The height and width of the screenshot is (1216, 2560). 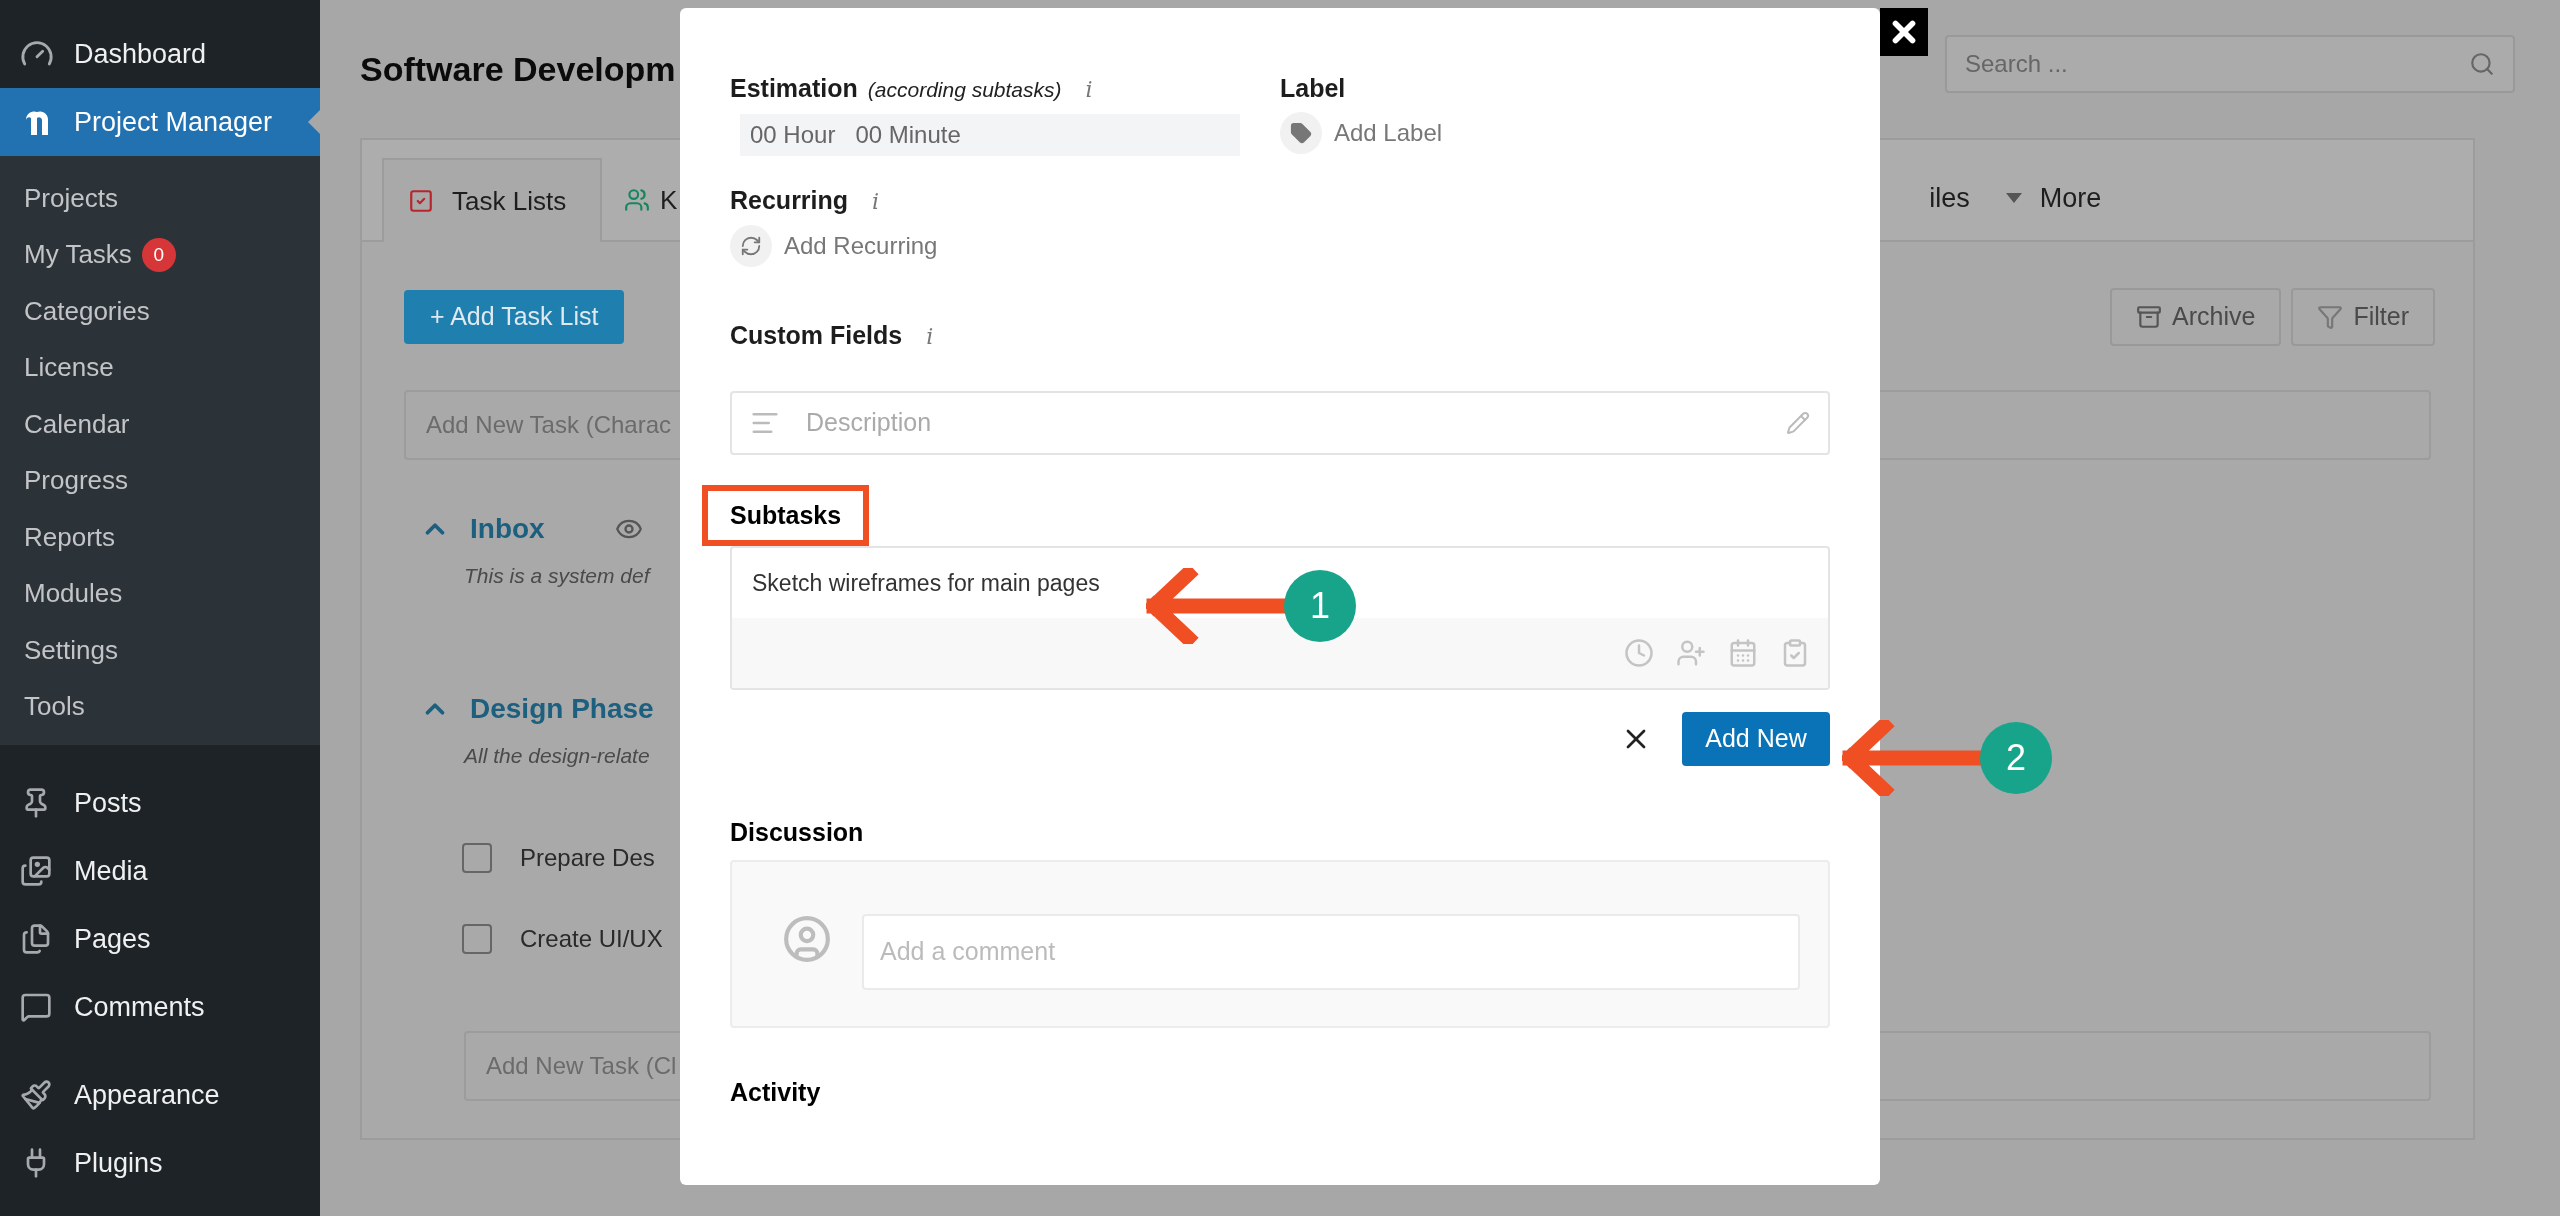 What do you see at coordinates (160, 122) in the screenshot?
I see `menu-item: Project Manager` at bounding box center [160, 122].